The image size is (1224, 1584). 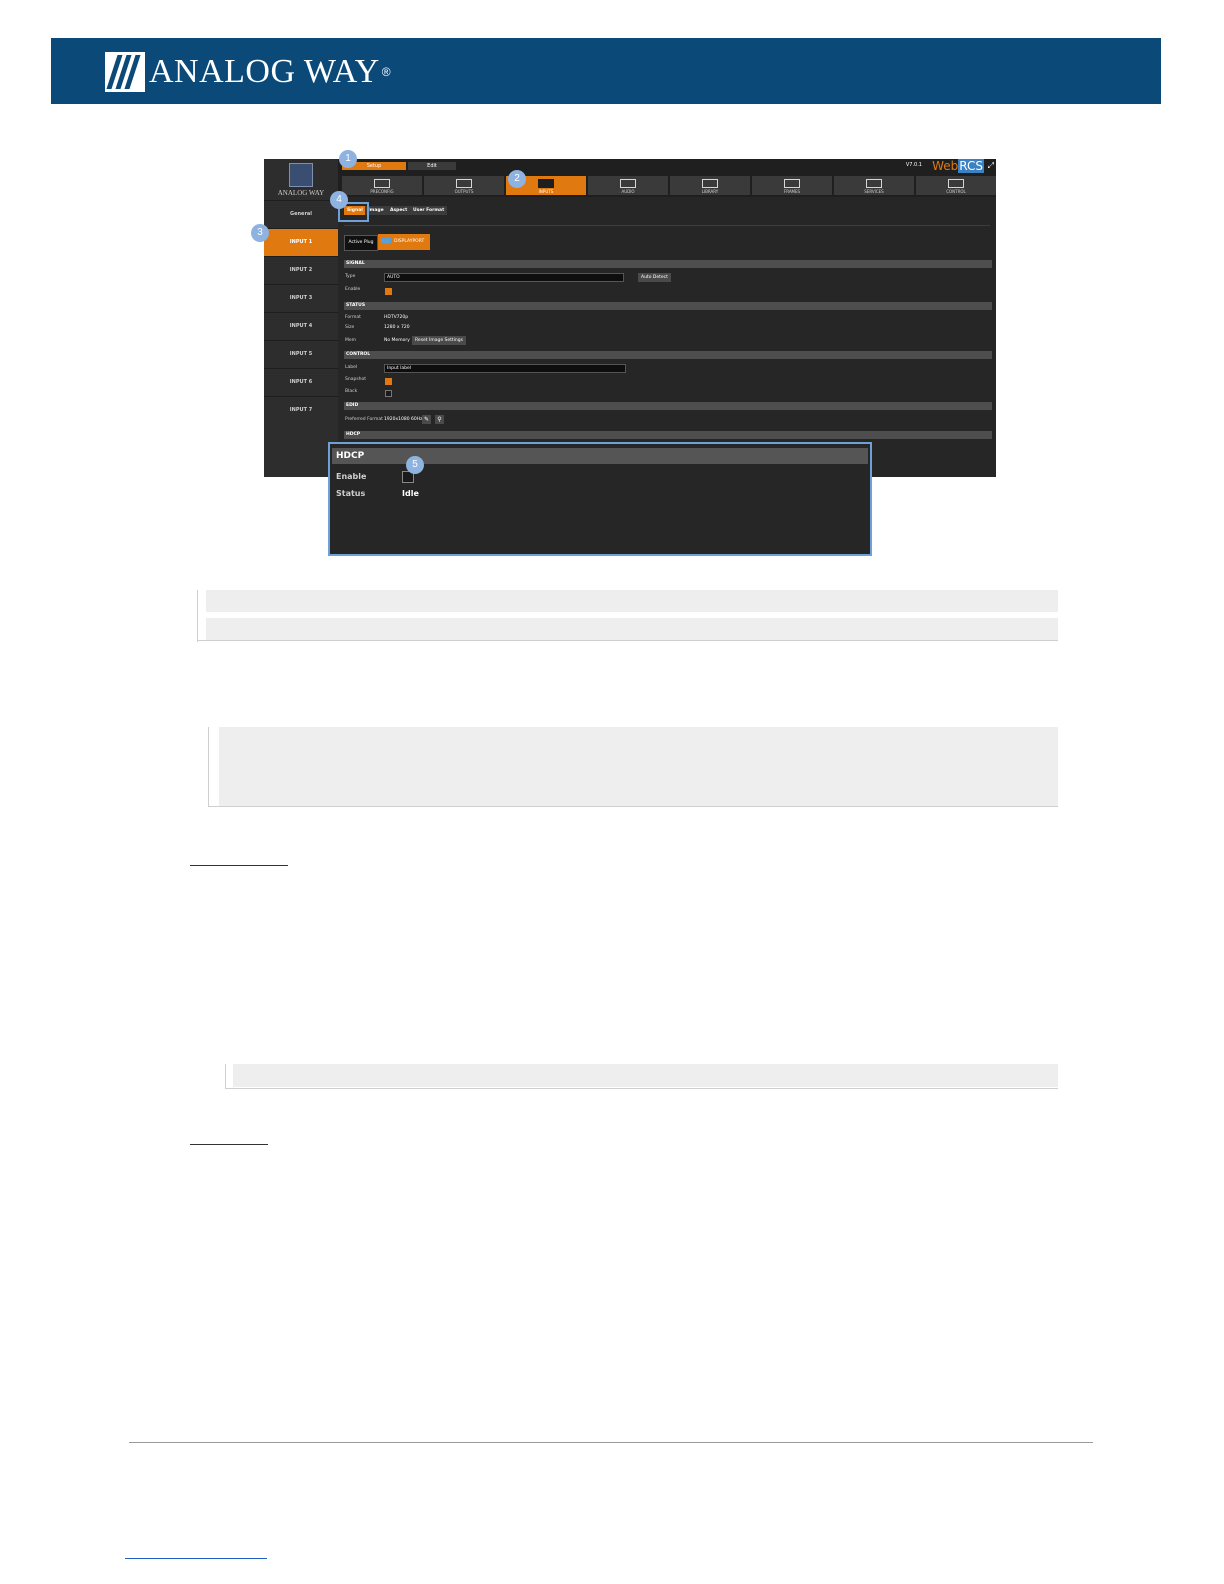 I want to click on label-label: Label, so click(x=351, y=367).